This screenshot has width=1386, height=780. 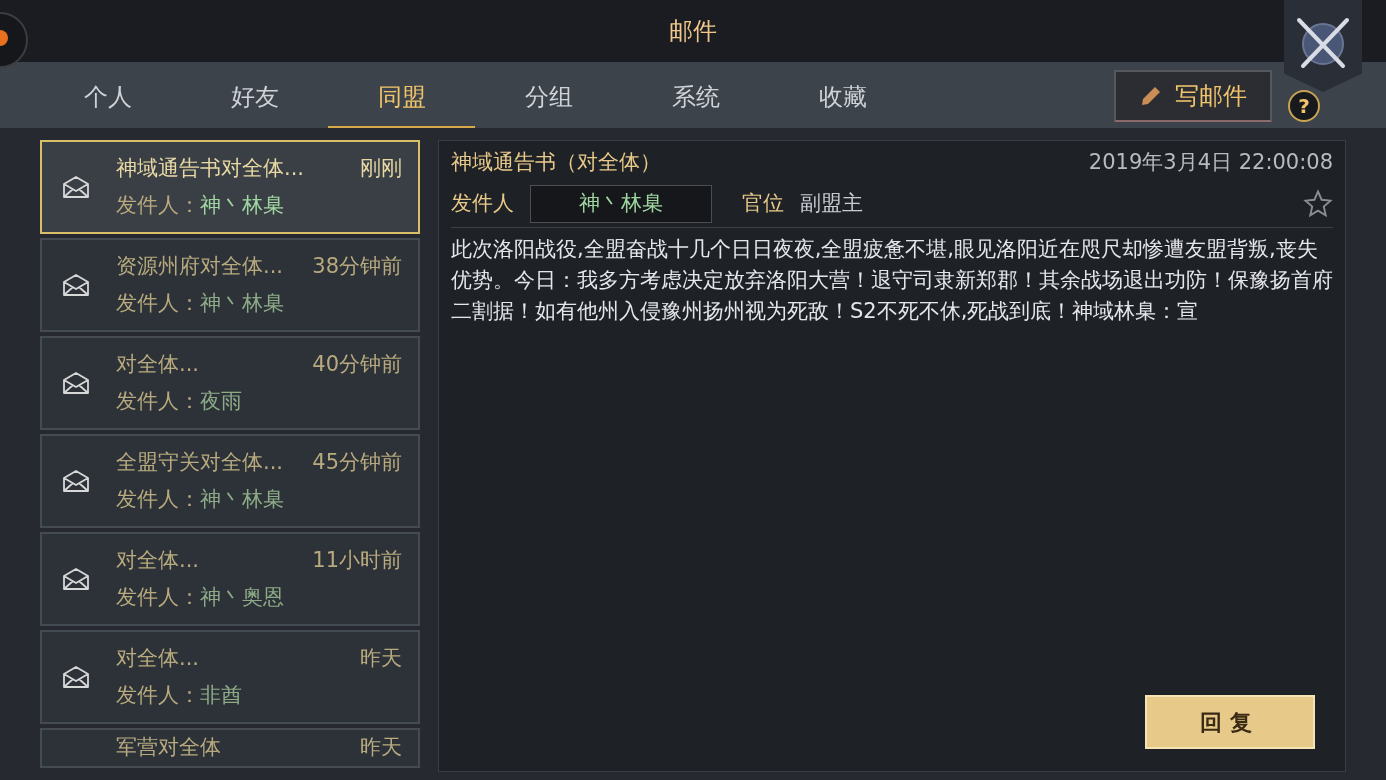 I want to click on mail-item: 全盟守关对全体... 45分钟前 发件人：神丶林臬, so click(x=230, y=481).